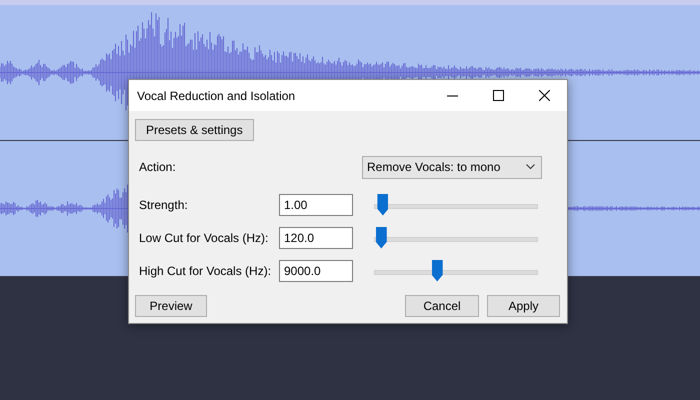  Describe the element at coordinates (523, 306) in the screenshot. I see `apply-button: Apply` at that location.